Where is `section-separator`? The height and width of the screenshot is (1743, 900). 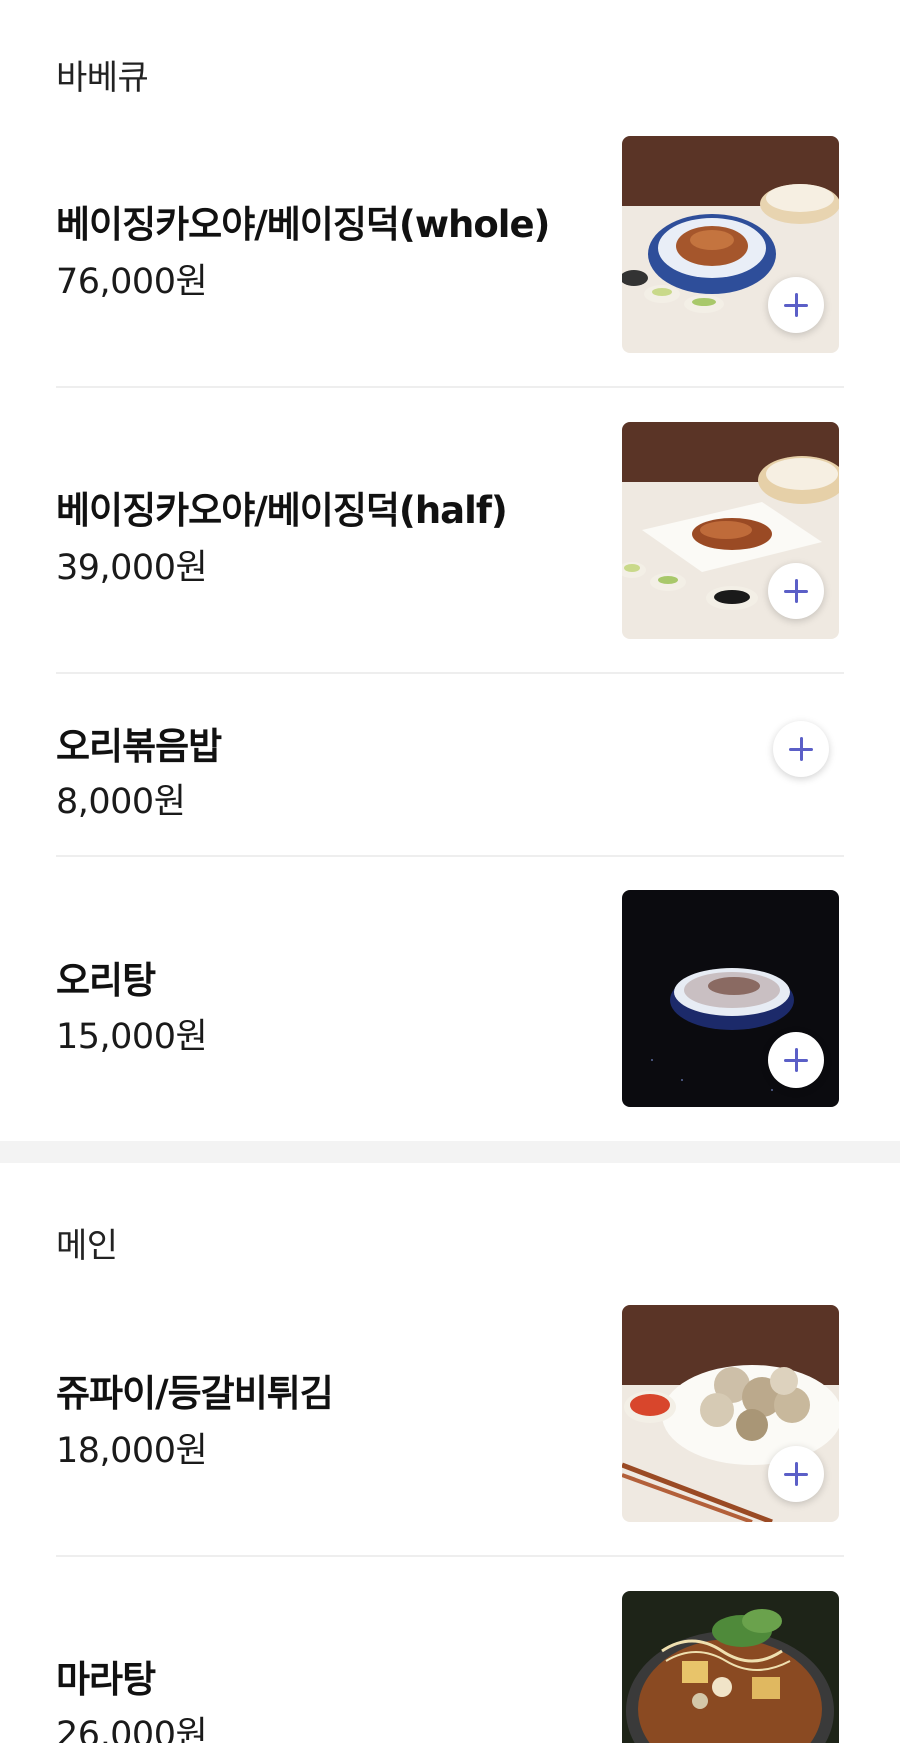 section-separator is located at coordinates (450, 1152).